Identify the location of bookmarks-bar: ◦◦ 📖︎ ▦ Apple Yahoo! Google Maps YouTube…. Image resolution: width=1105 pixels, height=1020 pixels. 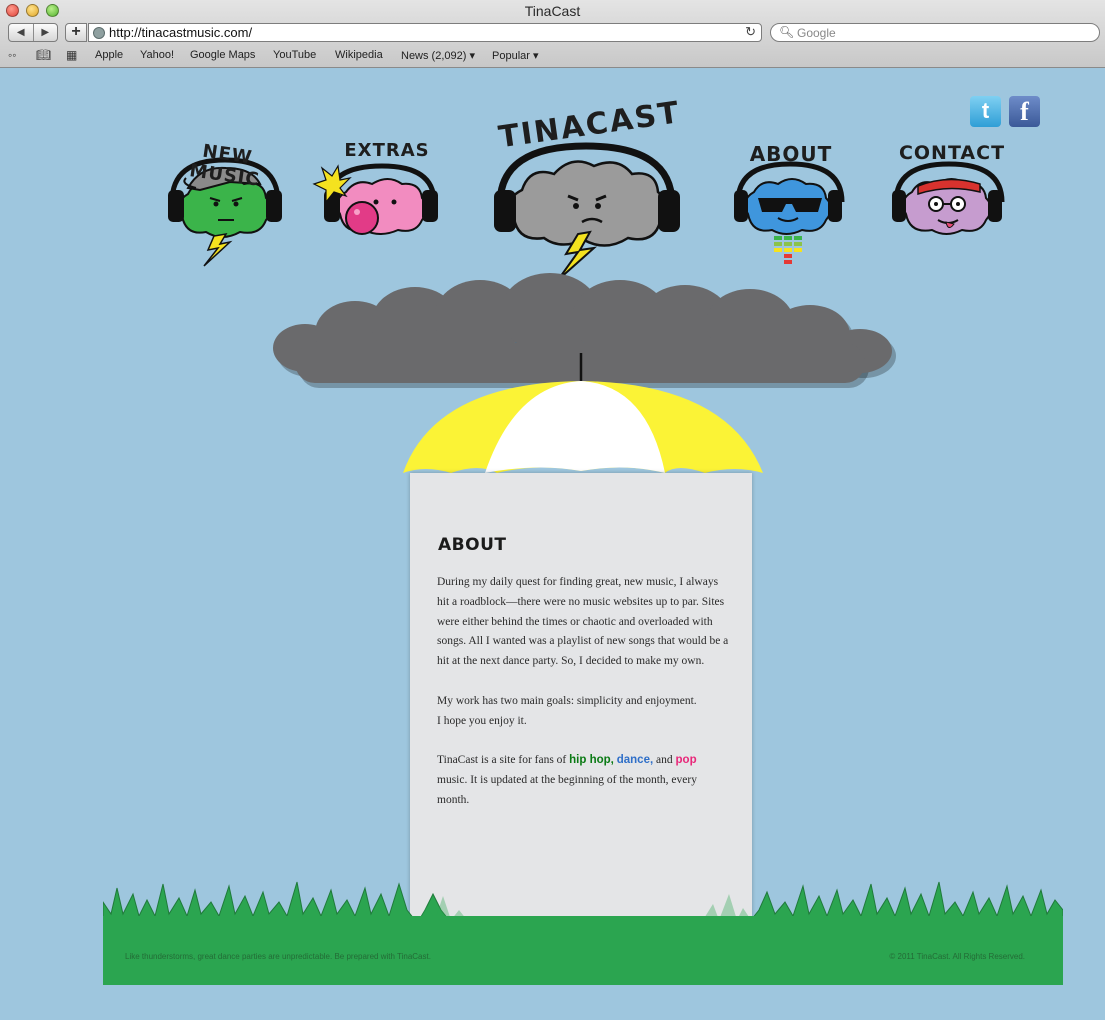
(552, 56).